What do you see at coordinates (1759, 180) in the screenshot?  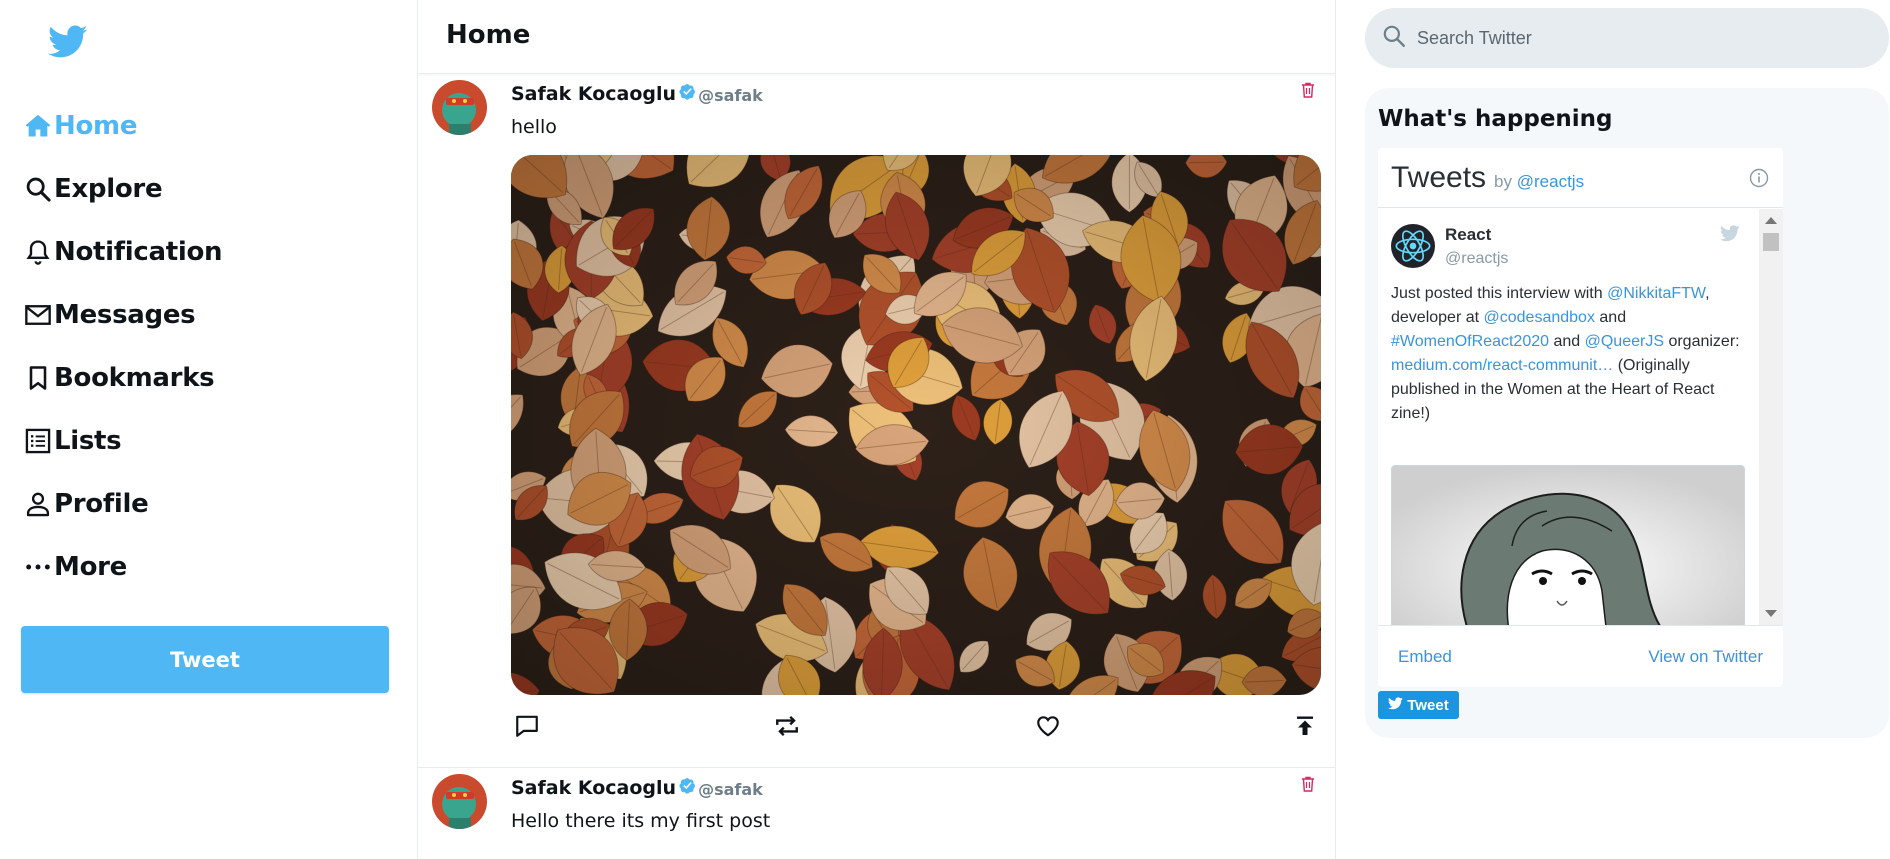 I see `info-icon` at bounding box center [1759, 180].